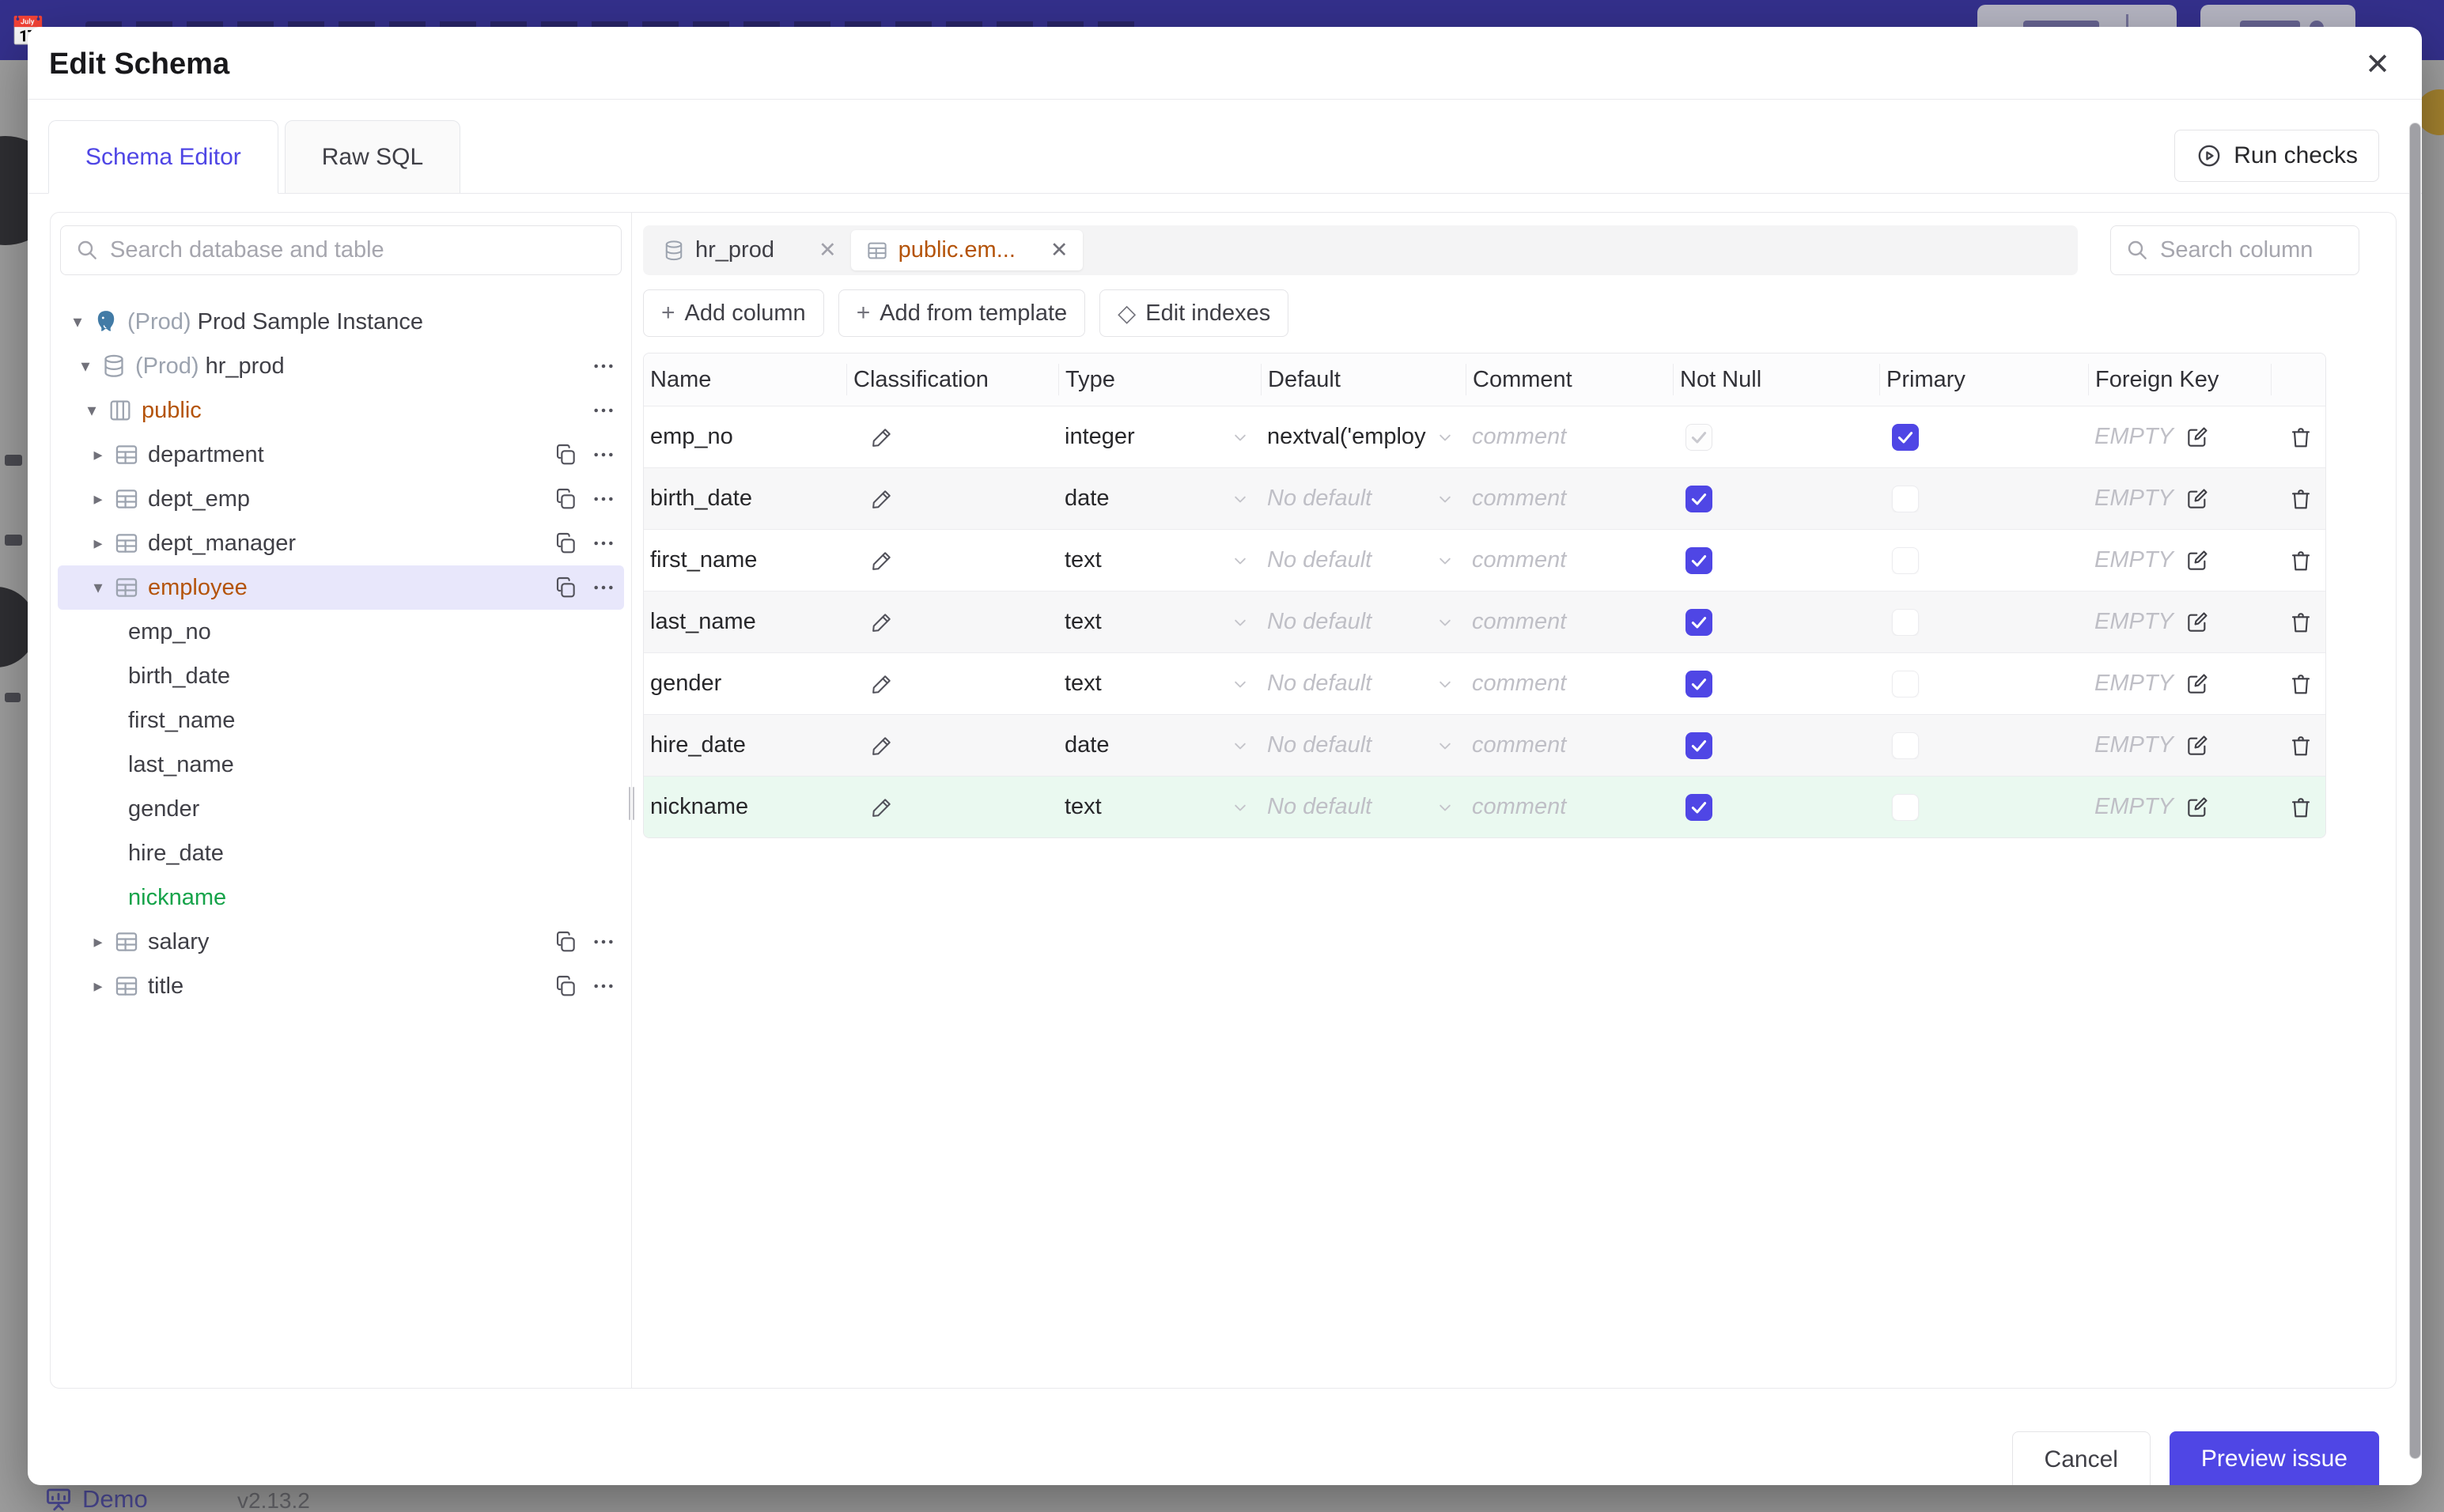 This screenshot has width=2444, height=1512. I want to click on column-name-cell: emp_no, so click(745, 437).